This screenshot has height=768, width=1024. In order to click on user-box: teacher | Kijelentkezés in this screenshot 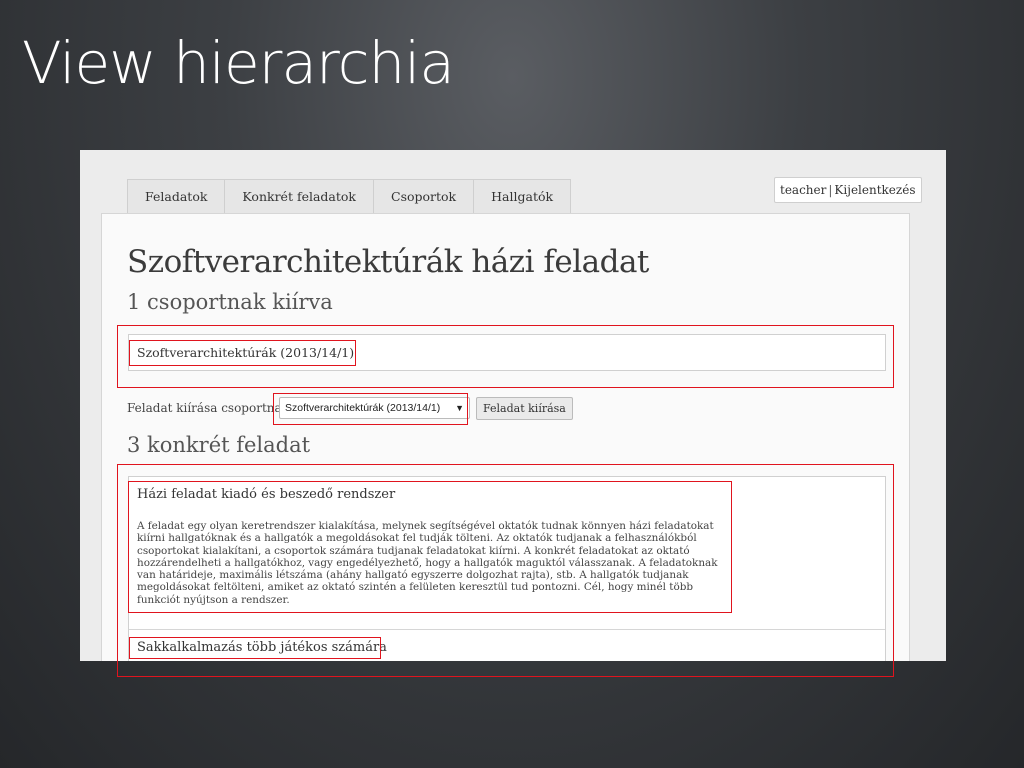, I will do `click(848, 190)`.